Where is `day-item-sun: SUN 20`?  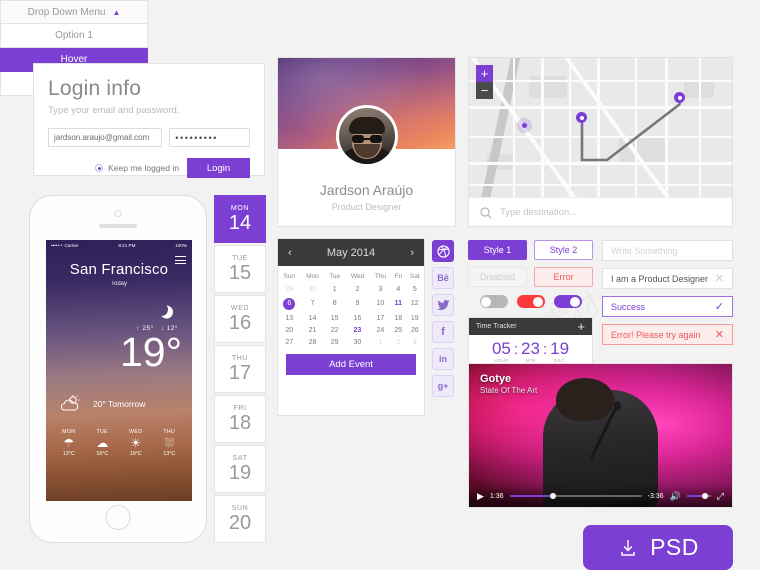
day-item-sun: SUN 20 is located at coordinates (240, 519).